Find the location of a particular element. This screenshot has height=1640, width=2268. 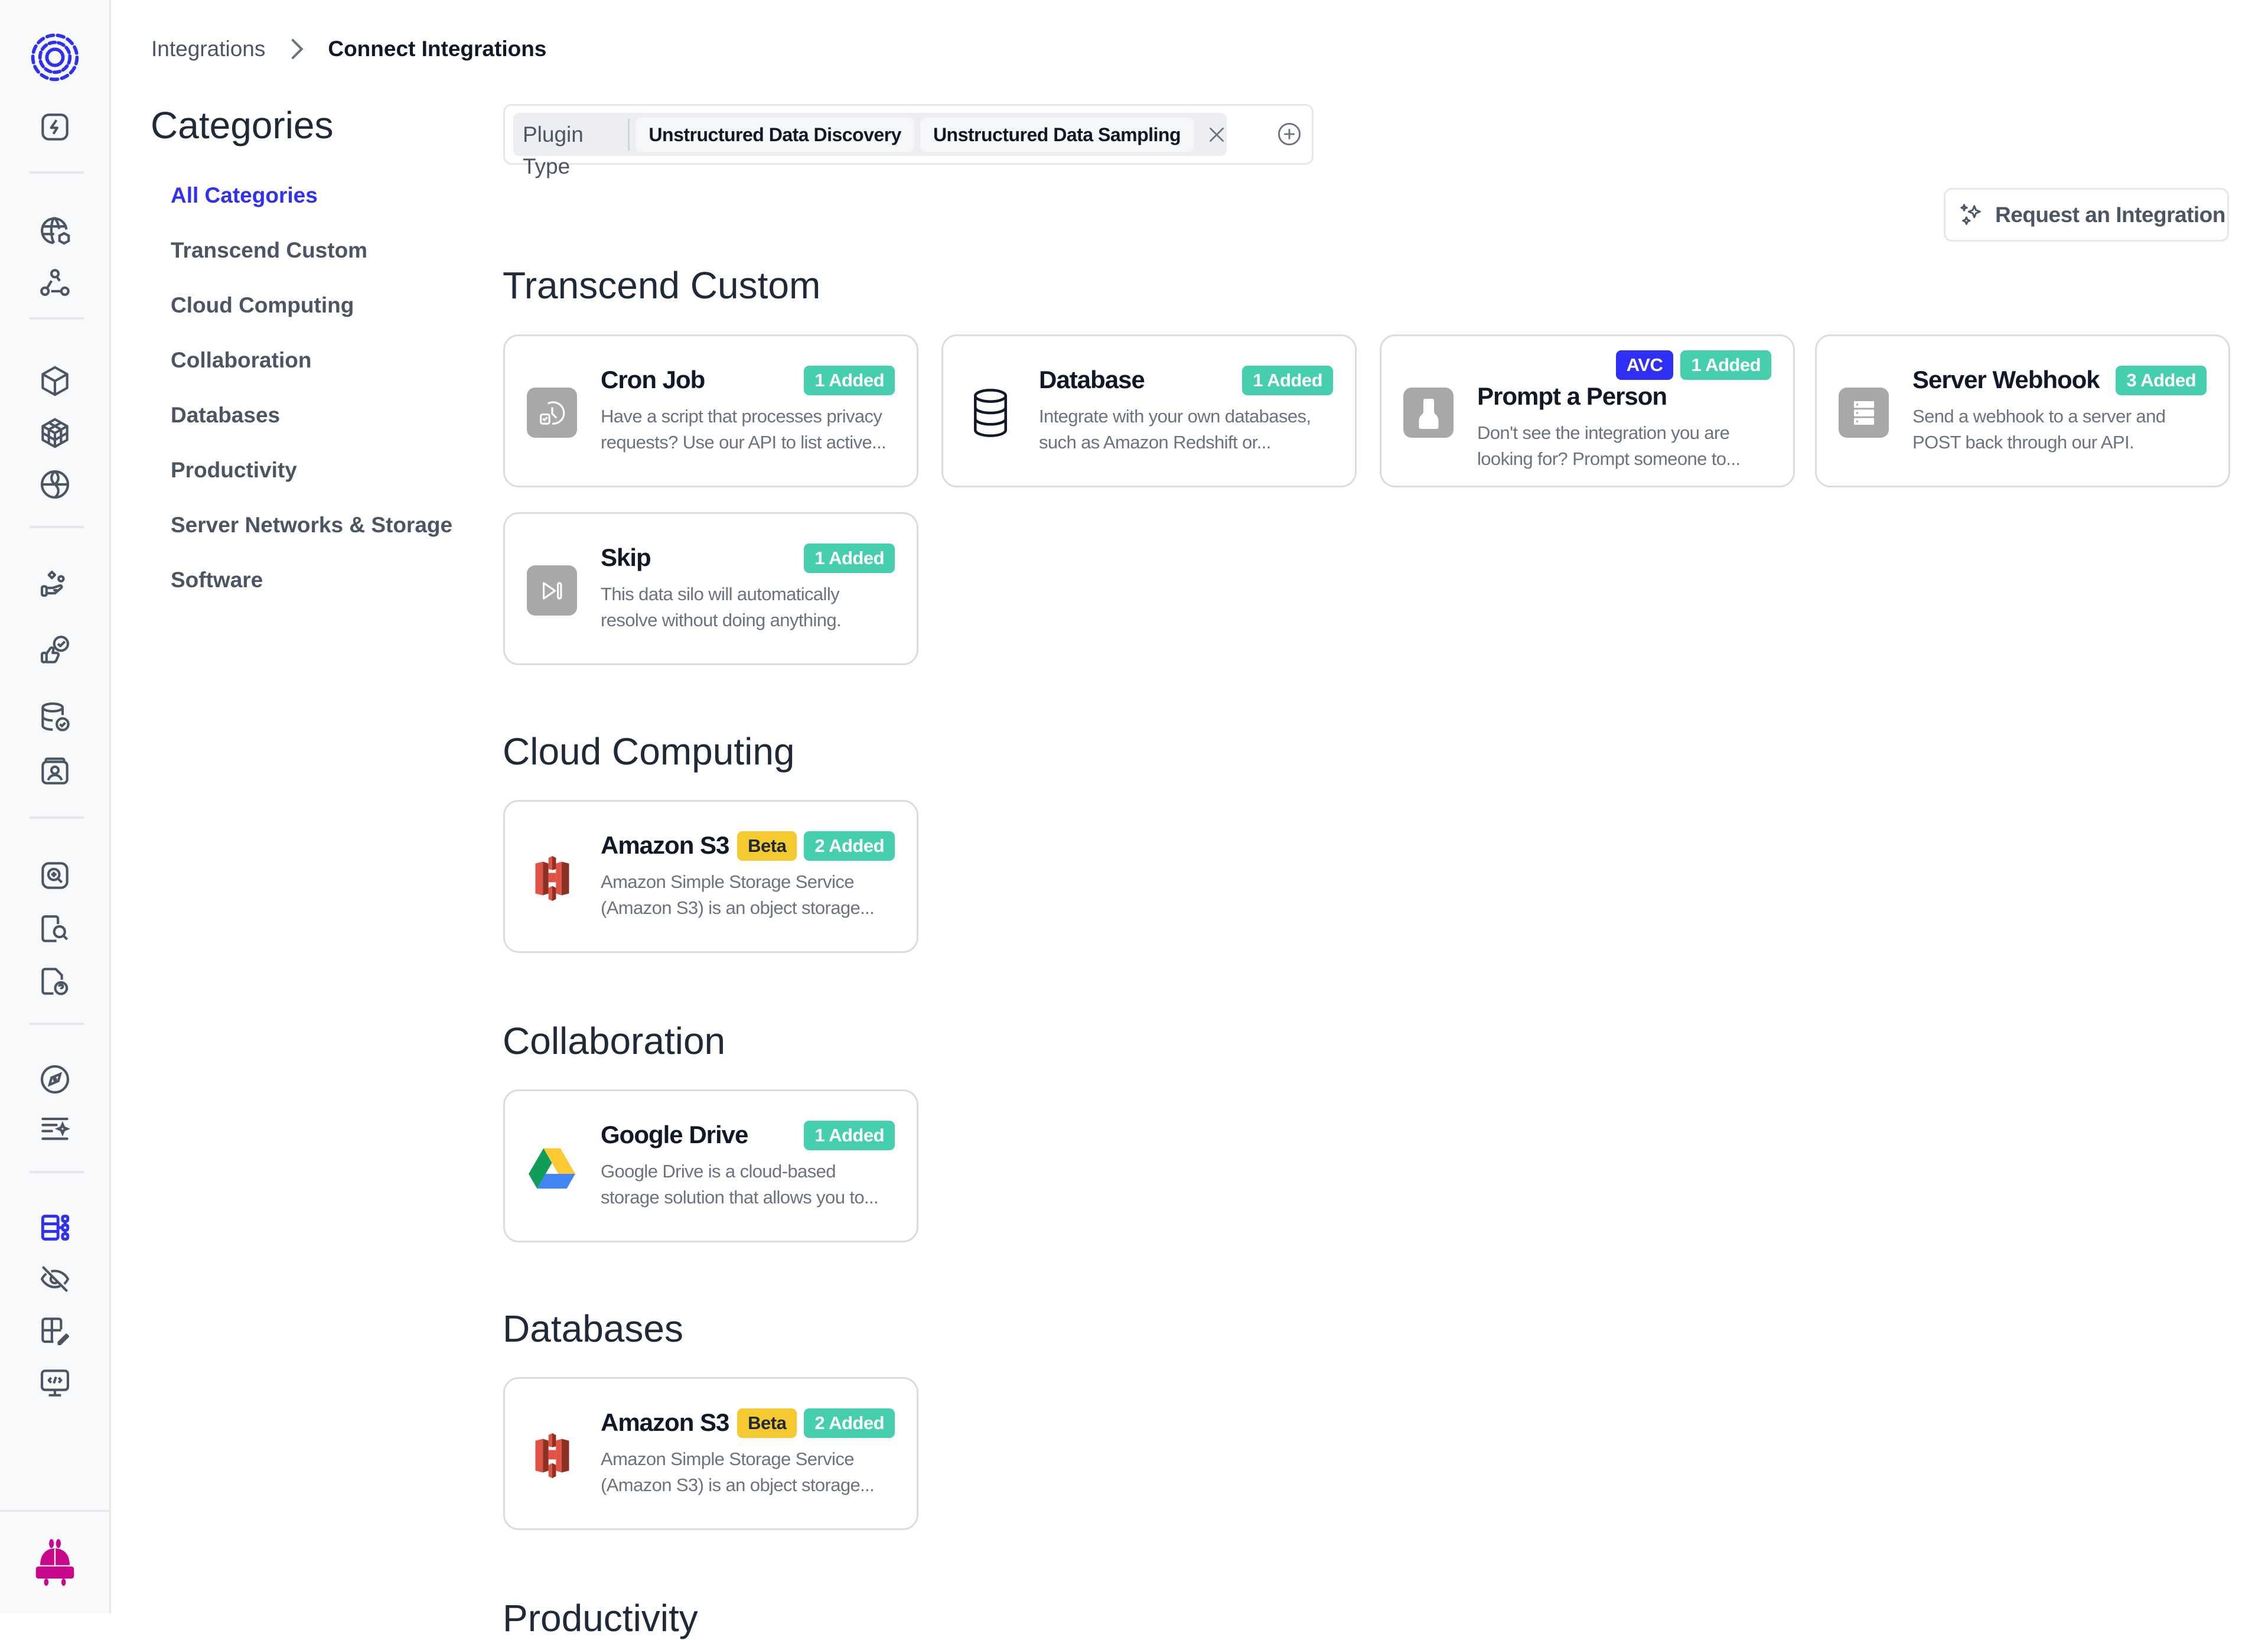

category-databases: Databases is located at coordinates (311, 428).